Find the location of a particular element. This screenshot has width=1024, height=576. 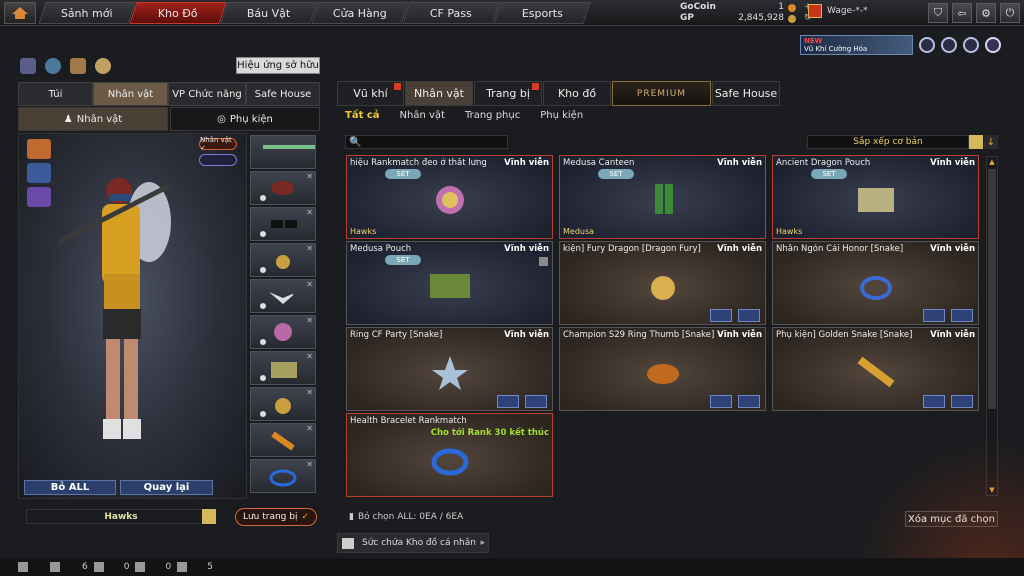

filter-accessory: Phụ kiện is located at coordinates (561, 115).